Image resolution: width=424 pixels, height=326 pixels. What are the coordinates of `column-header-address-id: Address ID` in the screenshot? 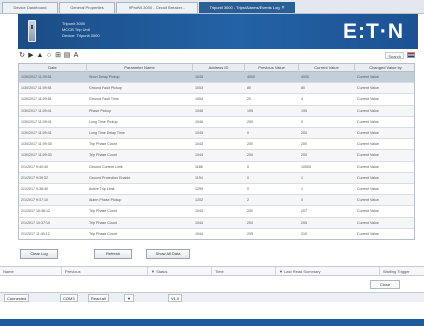 It's located at (219, 68).